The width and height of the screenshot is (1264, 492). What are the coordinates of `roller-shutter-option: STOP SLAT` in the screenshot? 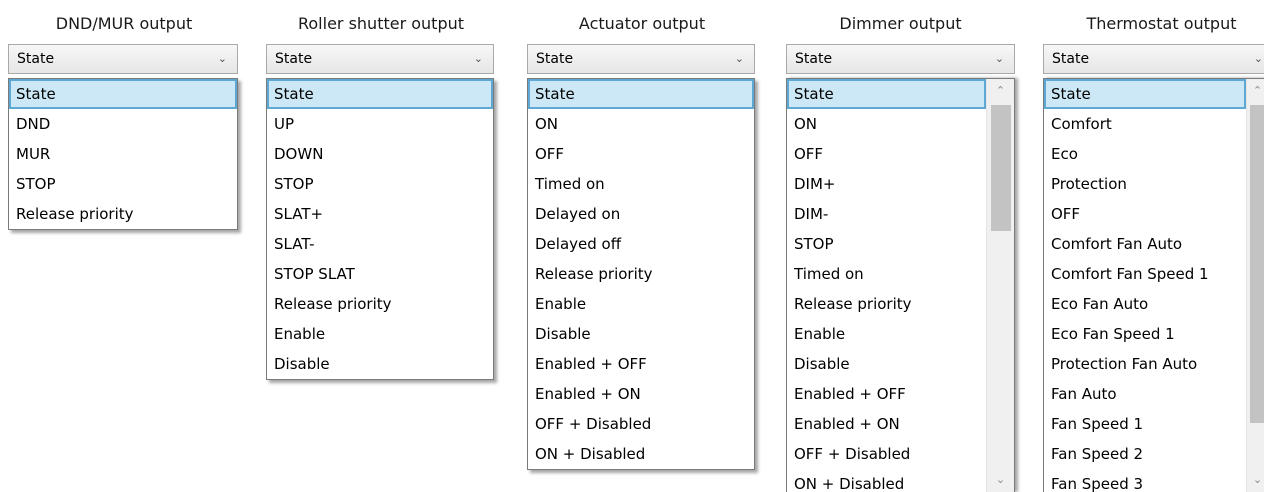 It's located at (380, 274).